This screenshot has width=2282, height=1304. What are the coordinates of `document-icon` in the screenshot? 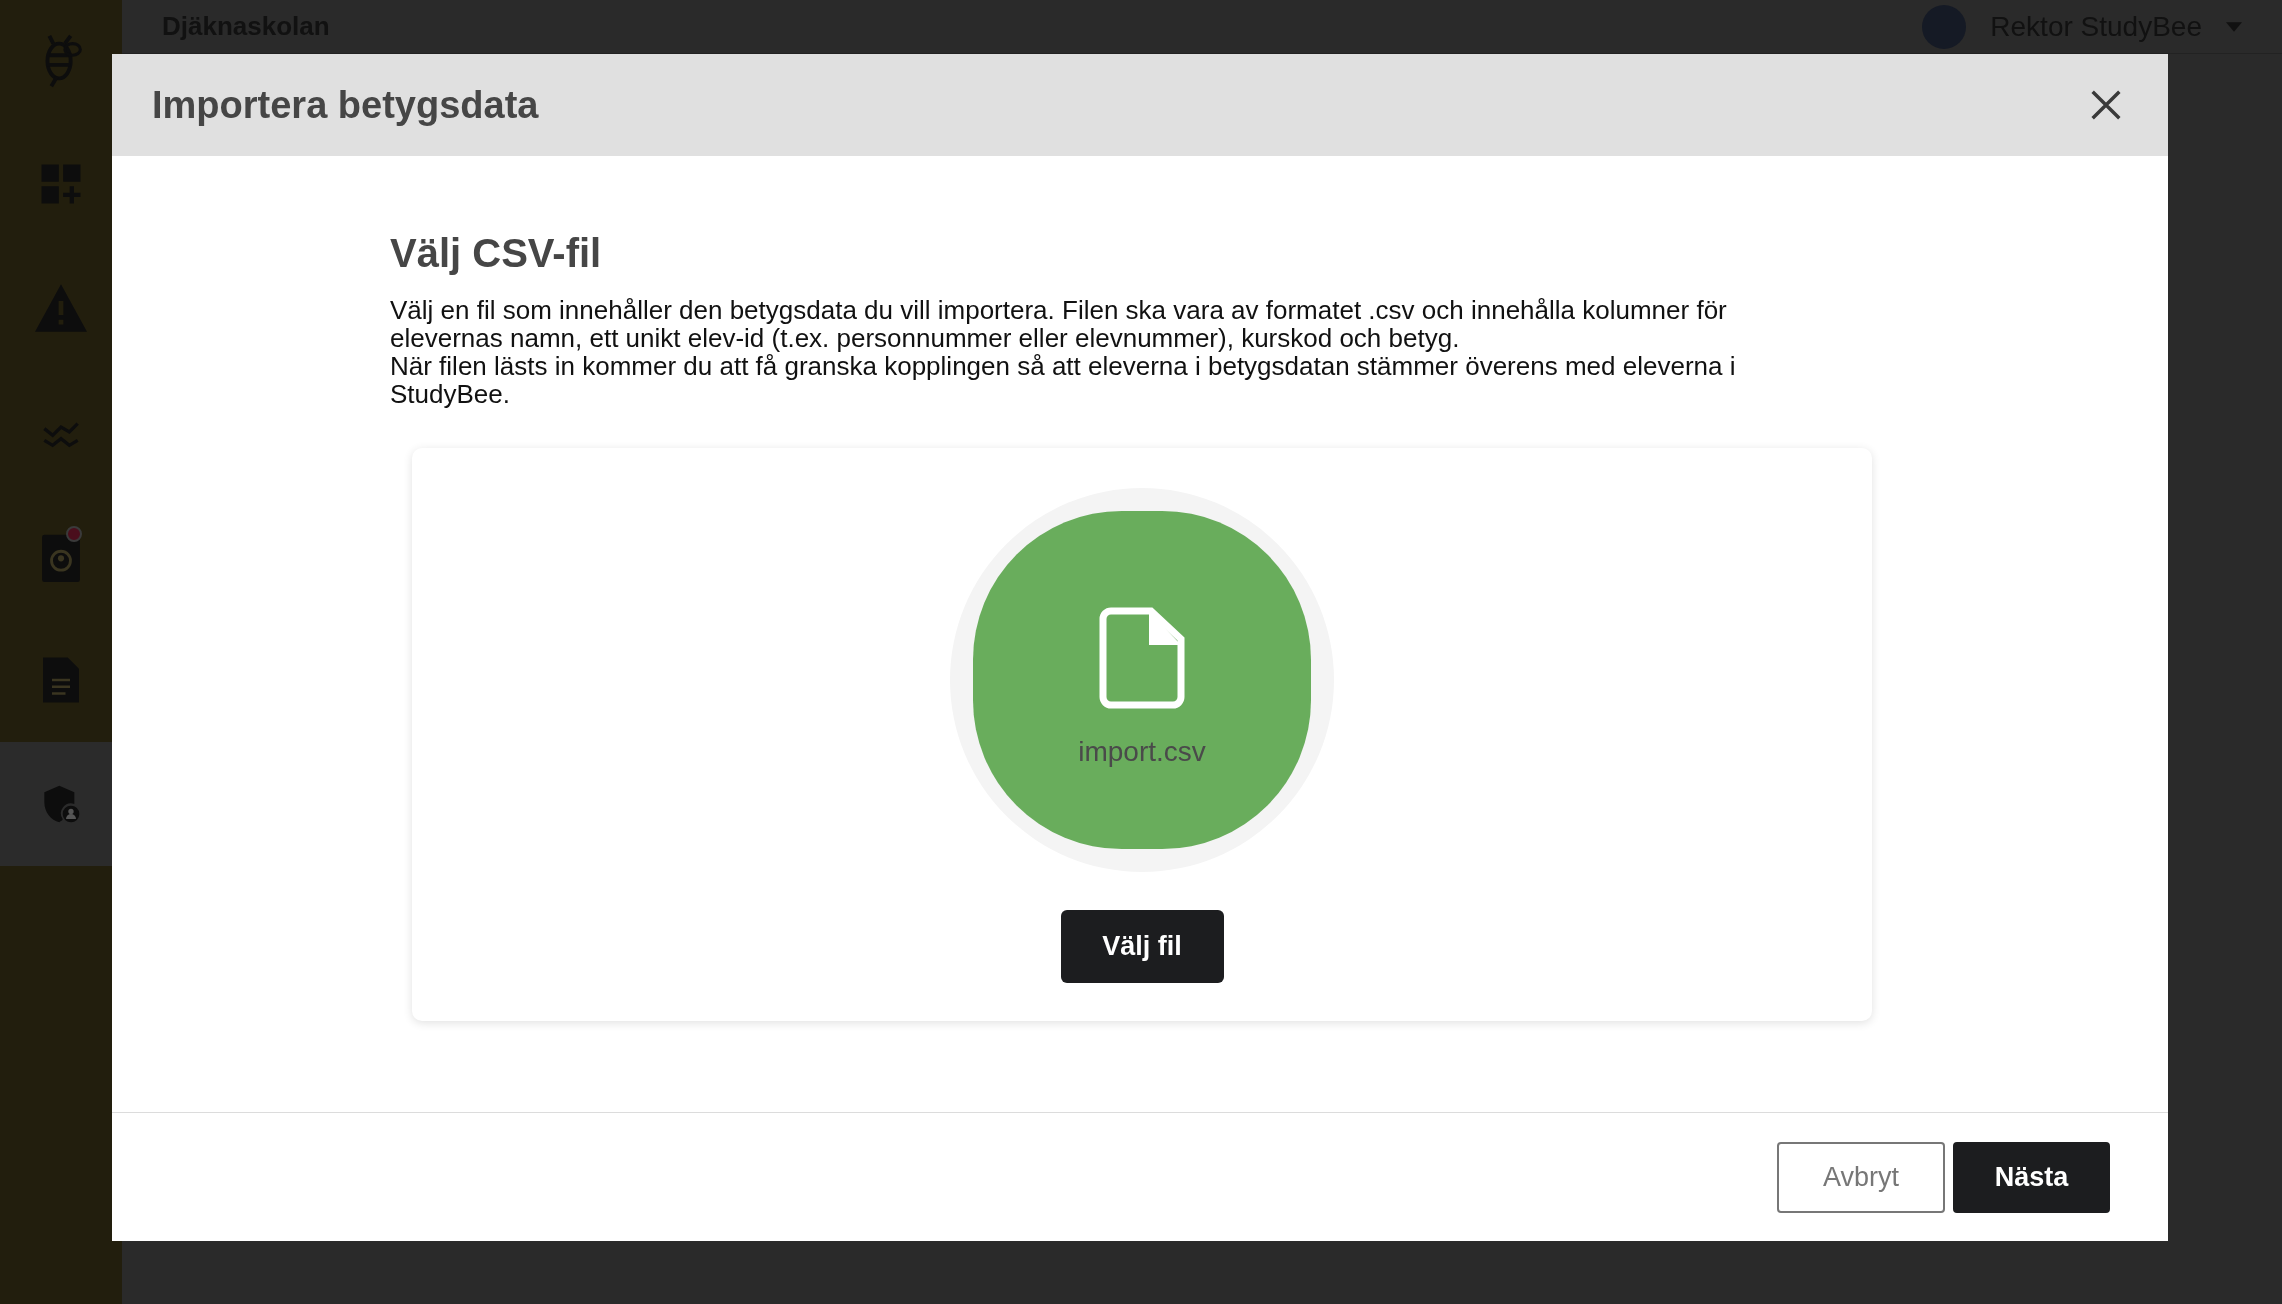 It's located at (61, 680).